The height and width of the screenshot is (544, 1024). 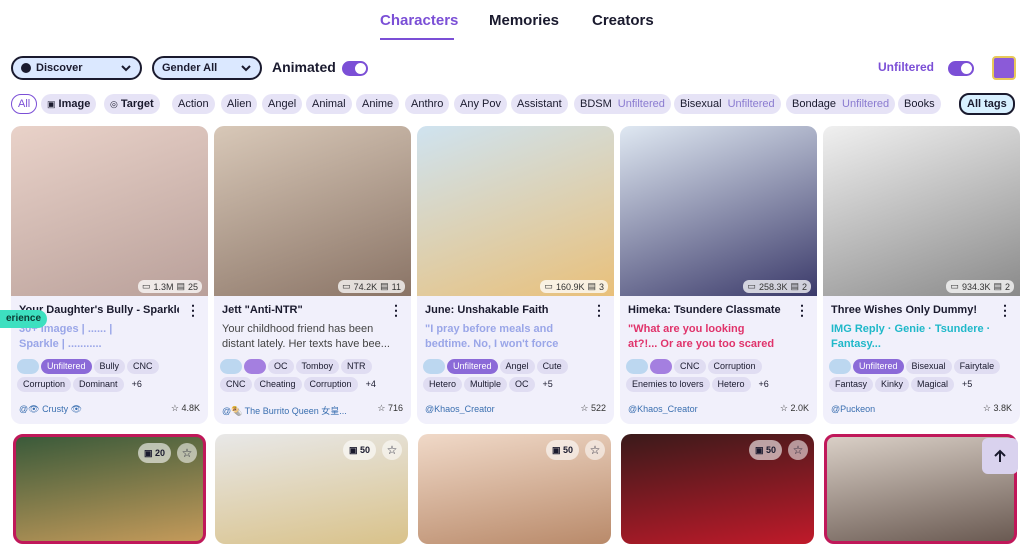 I want to click on tag-chip: Angel, so click(x=517, y=366).